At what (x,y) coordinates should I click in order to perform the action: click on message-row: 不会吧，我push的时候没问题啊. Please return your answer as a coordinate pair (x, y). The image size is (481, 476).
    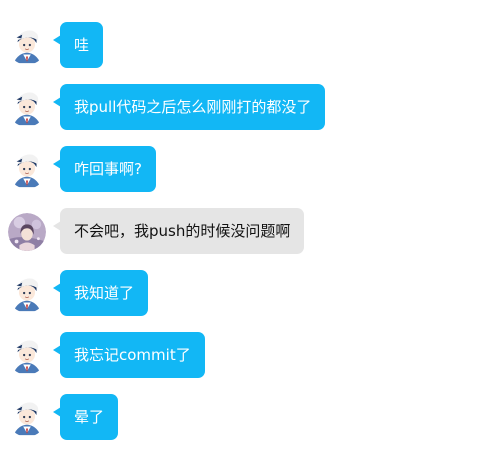
    Looking at the image, I should click on (240, 231).